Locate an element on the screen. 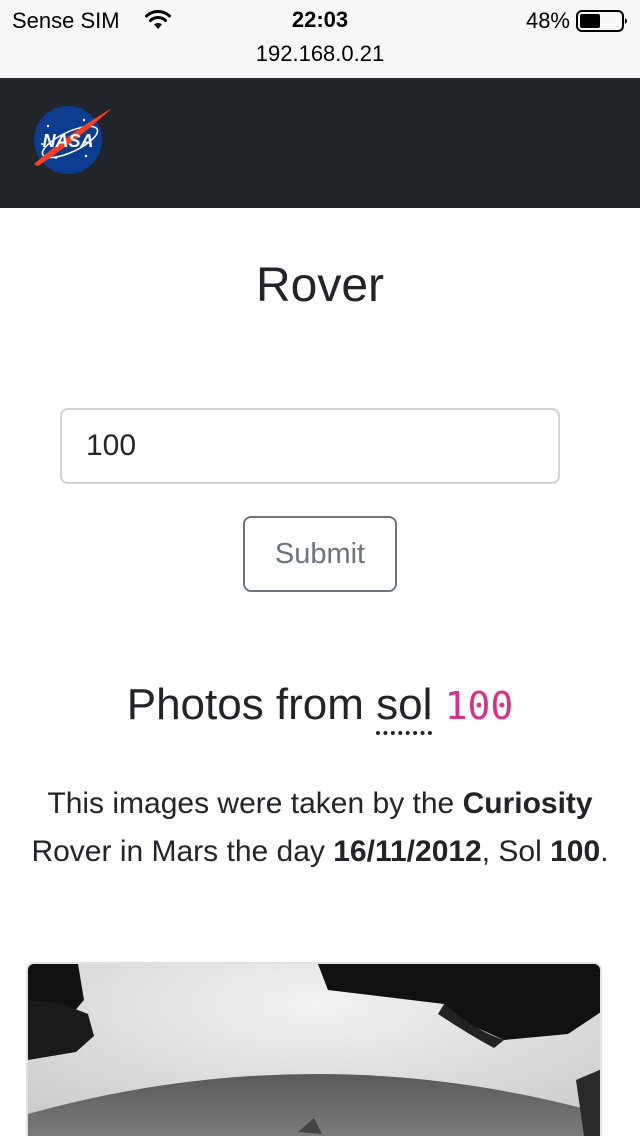 This screenshot has width=640, height=1136. sol-value: 100 is located at coordinates (575, 851).